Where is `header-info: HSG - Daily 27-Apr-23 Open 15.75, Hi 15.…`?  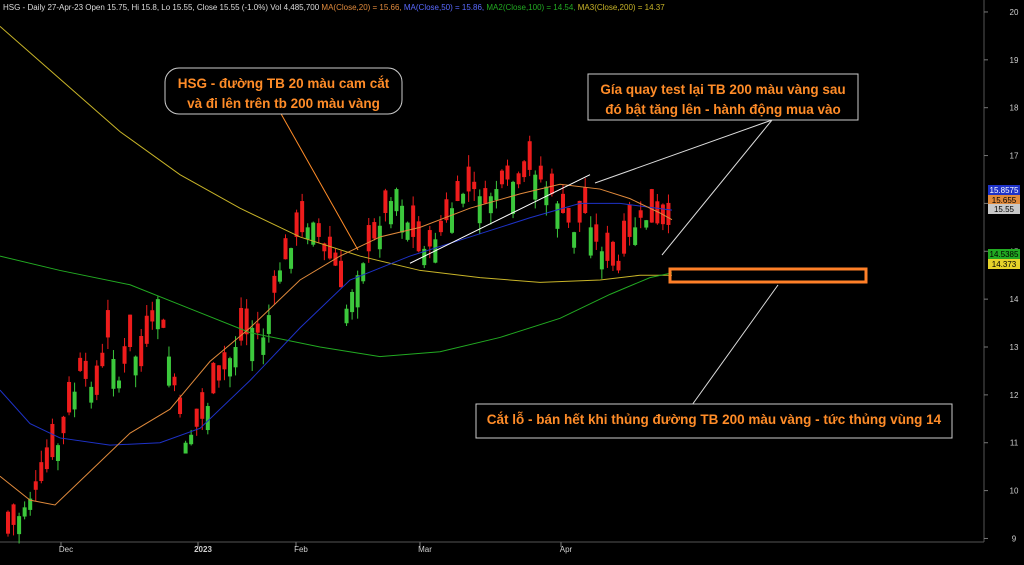
header-info: HSG - Daily 27-Apr-23 Open 15.75, Hi 15.… is located at coordinates (162, 7).